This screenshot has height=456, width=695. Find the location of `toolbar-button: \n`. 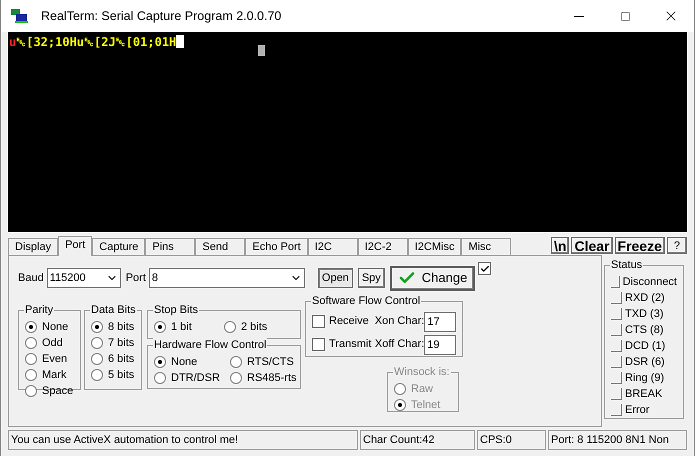

toolbar-button: \n is located at coordinates (560, 245).